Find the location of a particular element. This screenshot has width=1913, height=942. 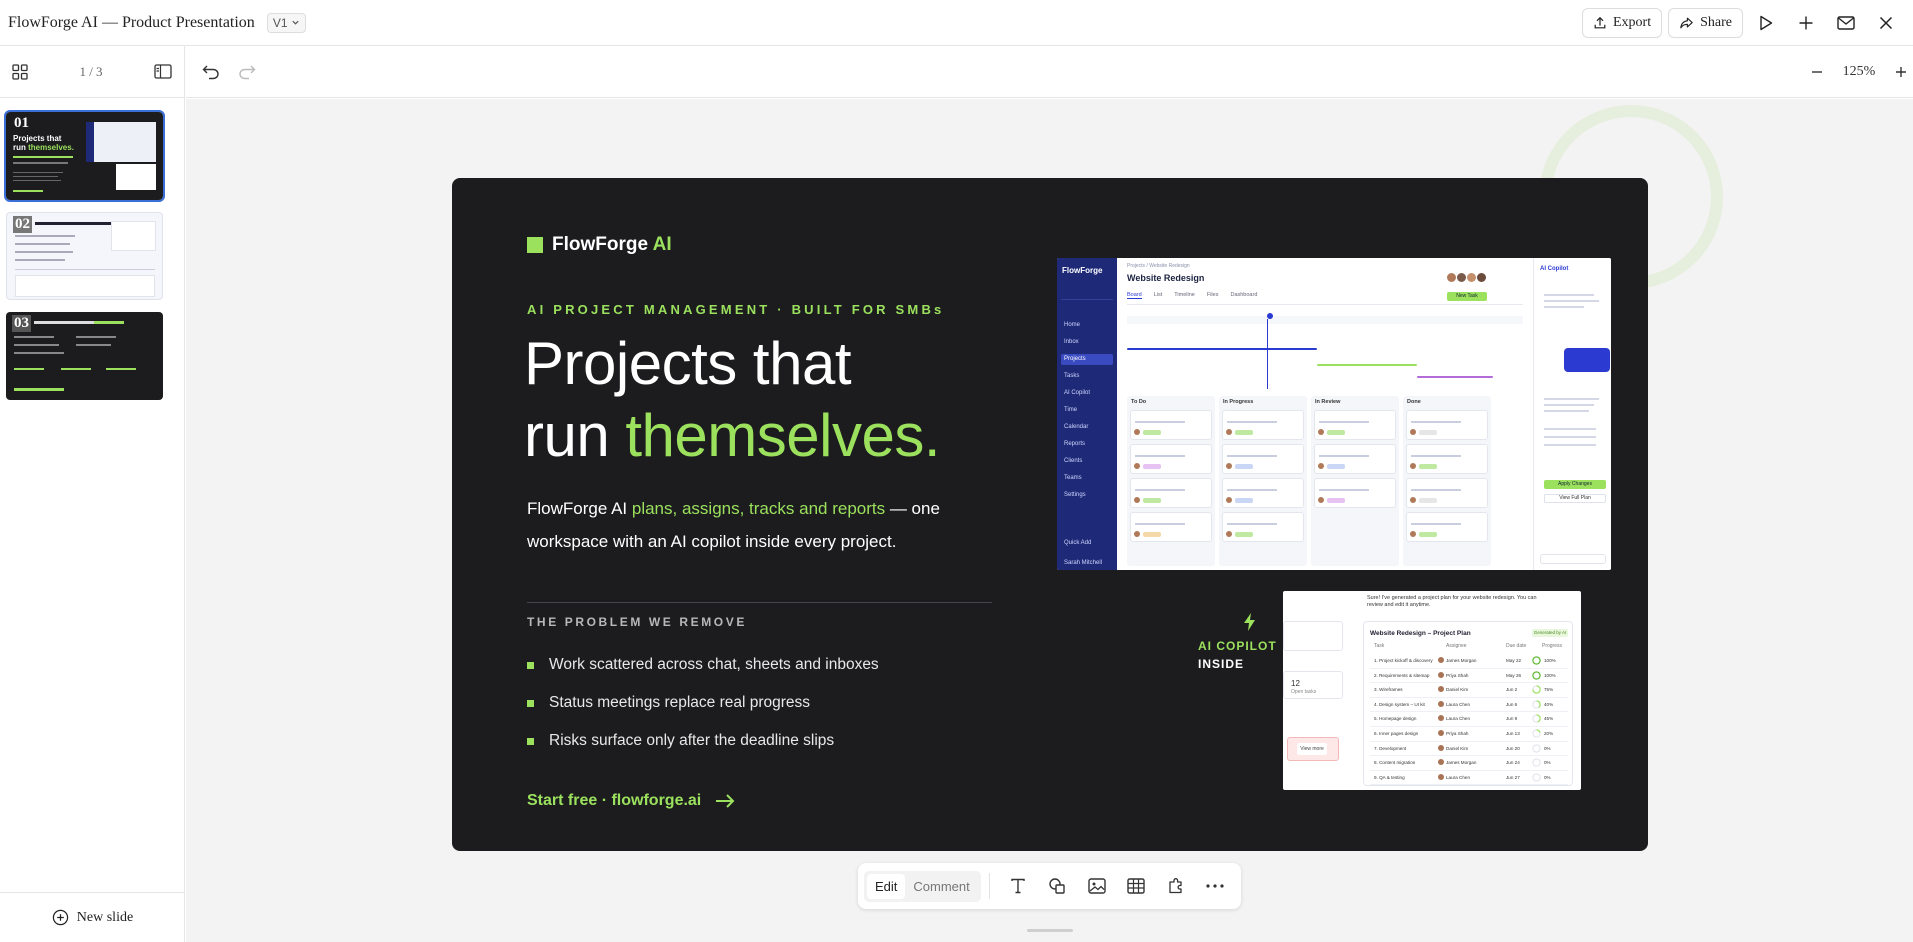

plan-title: Website Redesign – Project Plan is located at coordinates (1420, 633).